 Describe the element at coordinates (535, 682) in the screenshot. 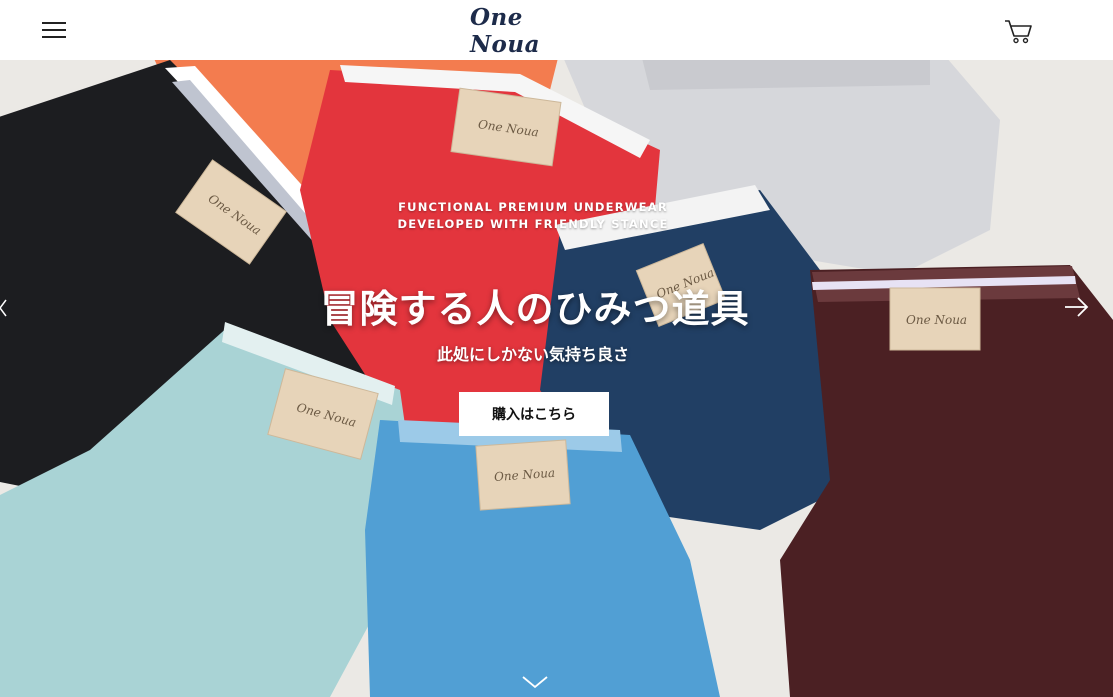

I see `chevron-down-icon` at that location.